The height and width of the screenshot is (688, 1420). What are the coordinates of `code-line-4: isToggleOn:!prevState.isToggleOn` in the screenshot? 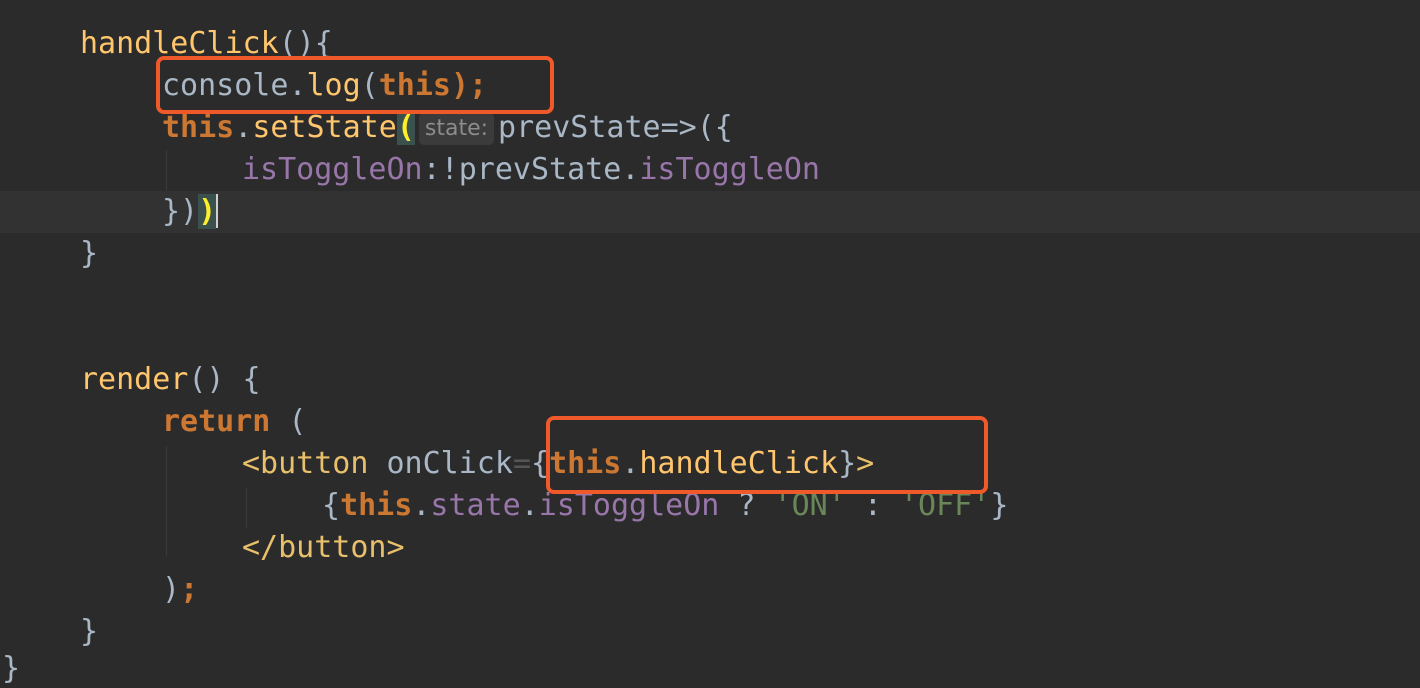 It's located at (710, 170).